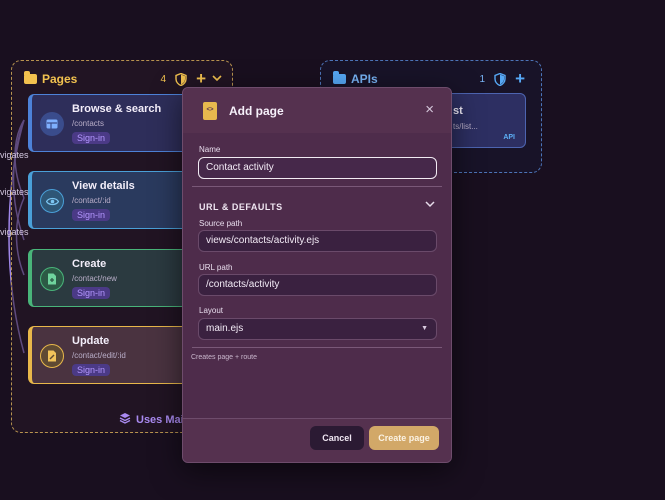 The width and height of the screenshot is (665, 500). What do you see at coordinates (424, 328) in the screenshot?
I see `caret-down-icon: ▼` at bounding box center [424, 328].